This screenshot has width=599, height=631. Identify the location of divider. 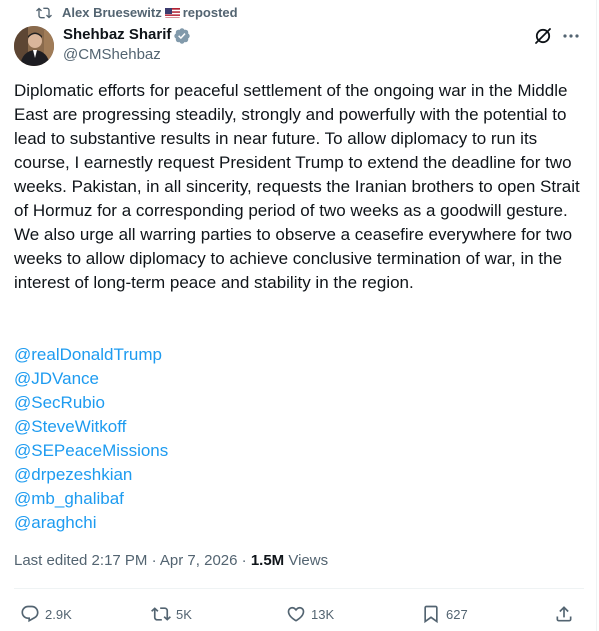
(299, 588).